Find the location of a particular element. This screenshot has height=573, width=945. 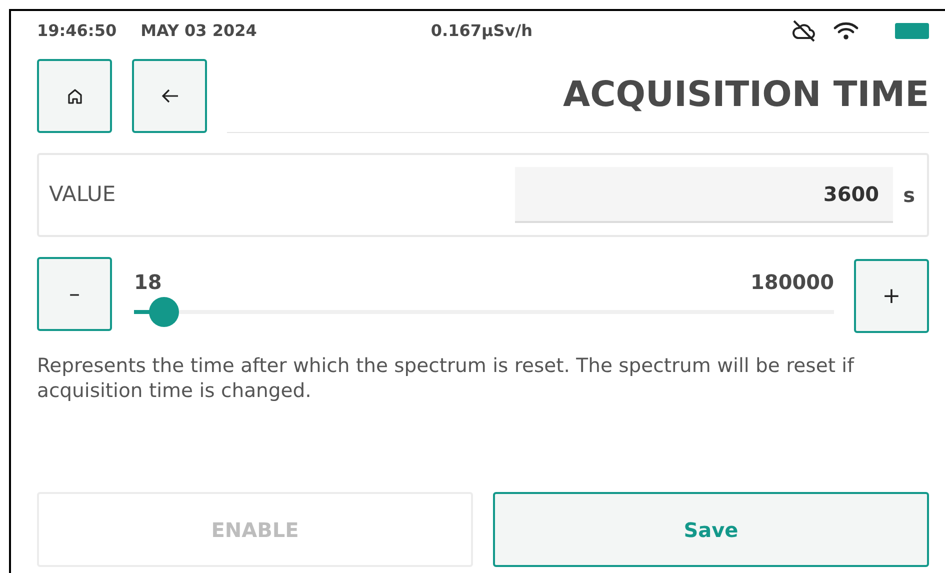

increment-button: + is located at coordinates (891, 296).